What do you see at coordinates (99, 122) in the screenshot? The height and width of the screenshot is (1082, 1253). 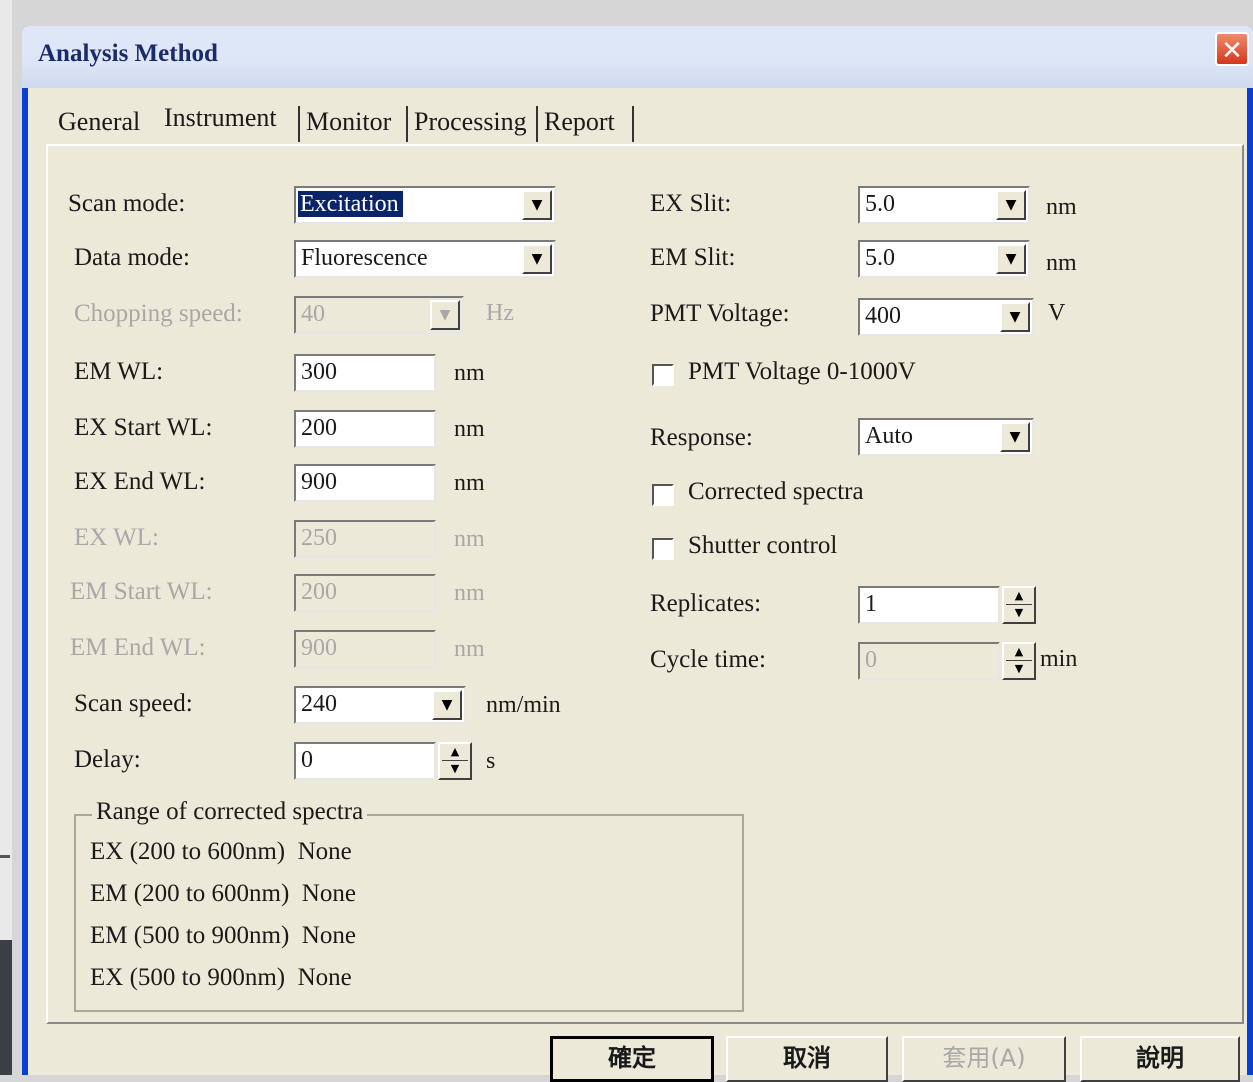 I see `tab-general: General` at bounding box center [99, 122].